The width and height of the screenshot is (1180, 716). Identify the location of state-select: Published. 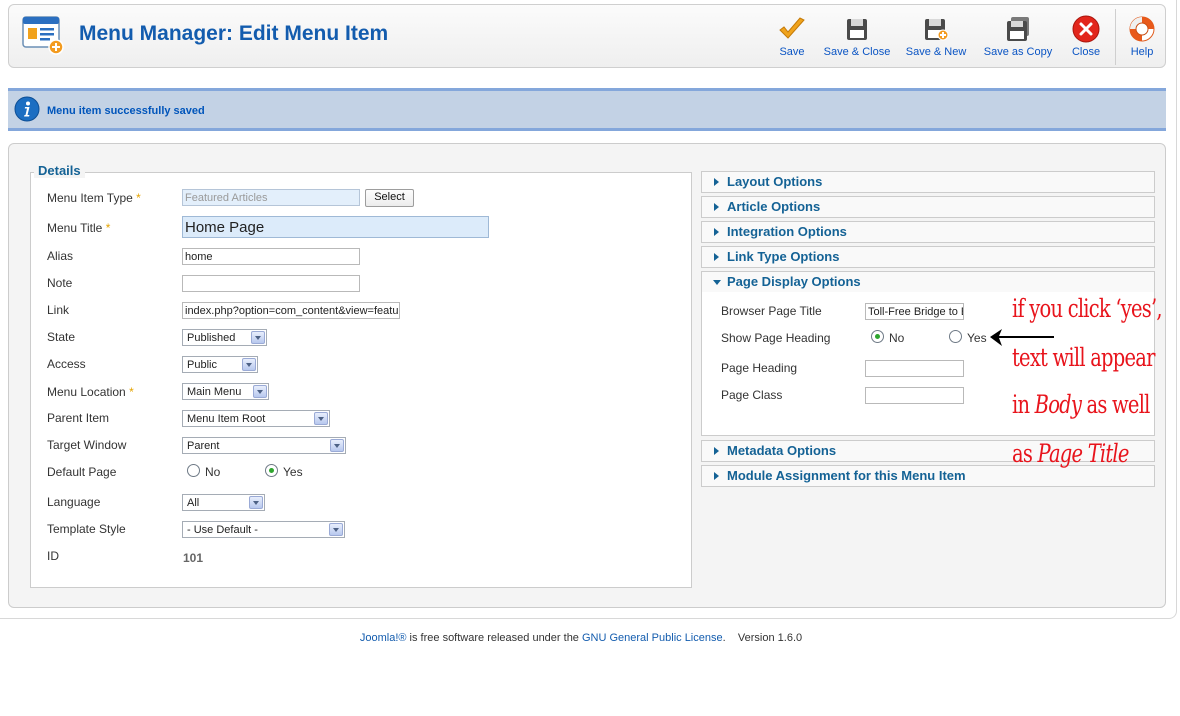
(224, 337).